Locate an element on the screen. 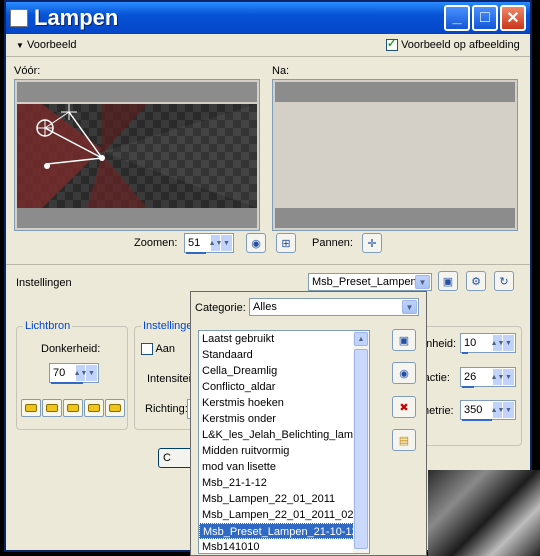 The image size is (540, 556). zoom-fit-button: ◉ is located at coordinates (256, 243).